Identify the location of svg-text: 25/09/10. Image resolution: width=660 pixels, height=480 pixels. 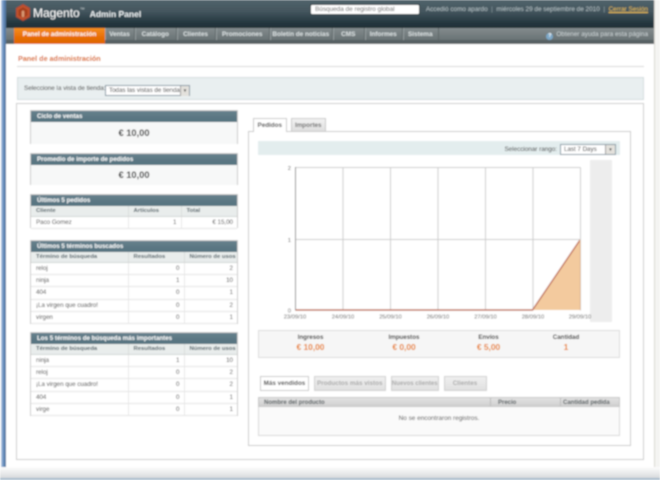
(390, 318).